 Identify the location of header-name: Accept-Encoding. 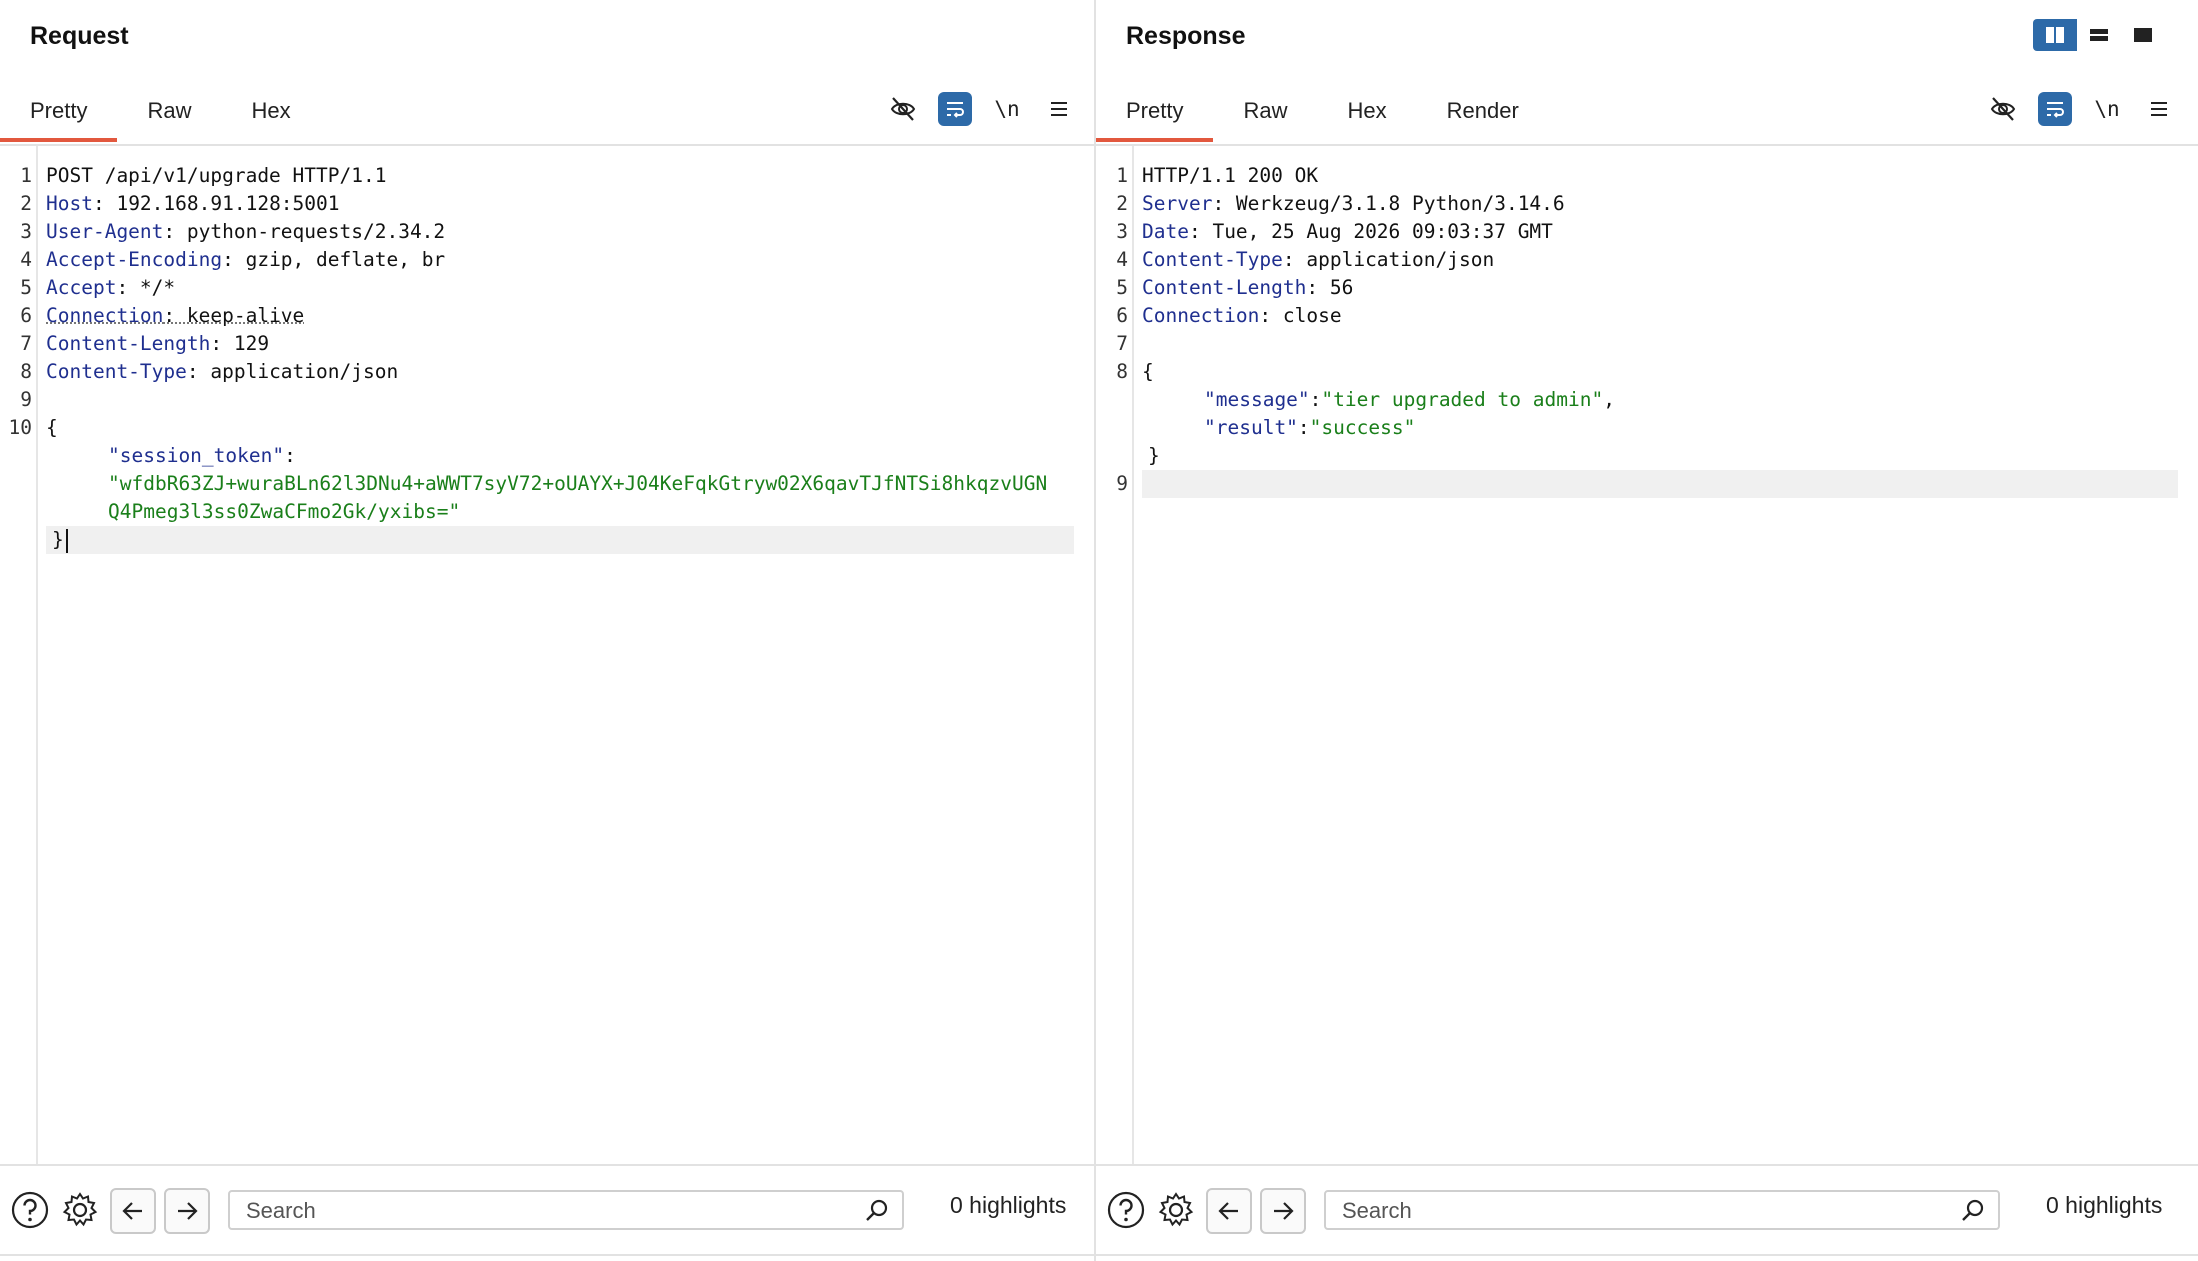
(134, 259).